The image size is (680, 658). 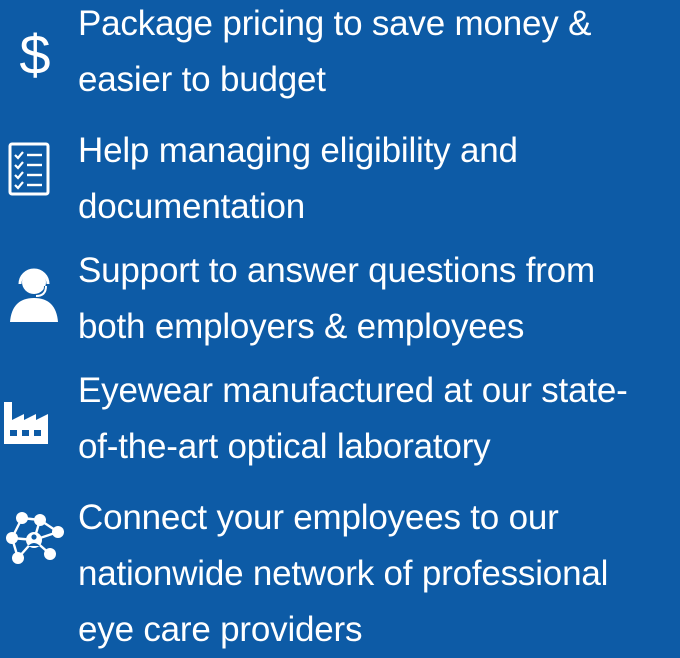 I want to click on benefit-line: nationwide network of professional, so click(x=343, y=573).